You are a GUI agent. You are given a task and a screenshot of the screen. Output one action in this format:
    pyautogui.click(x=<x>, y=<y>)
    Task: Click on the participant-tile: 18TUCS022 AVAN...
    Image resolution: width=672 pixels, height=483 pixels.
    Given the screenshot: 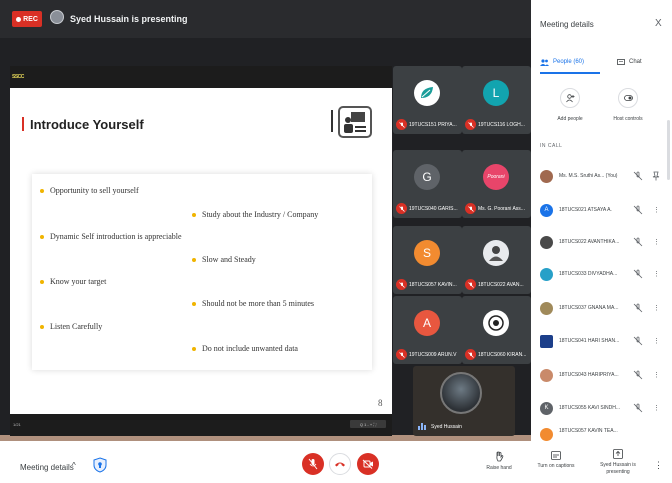 What is the action you would take?
    pyautogui.click(x=496, y=260)
    